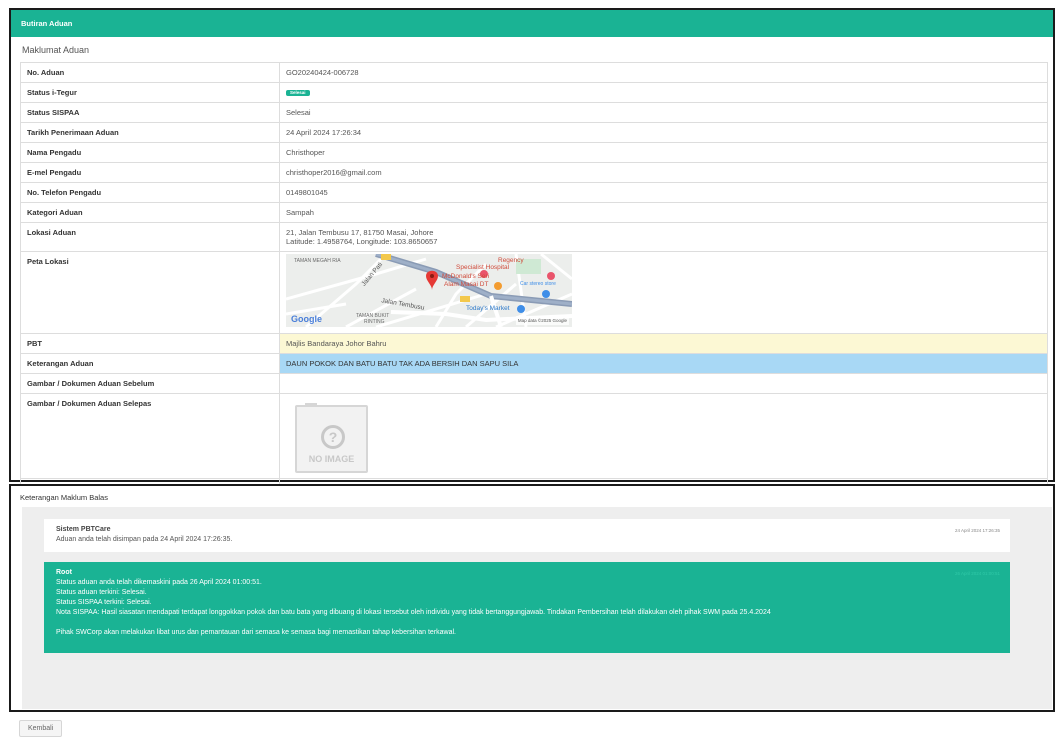  Describe the element at coordinates (311, 404) in the screenshot. I see `camera-top-icon` at that location.